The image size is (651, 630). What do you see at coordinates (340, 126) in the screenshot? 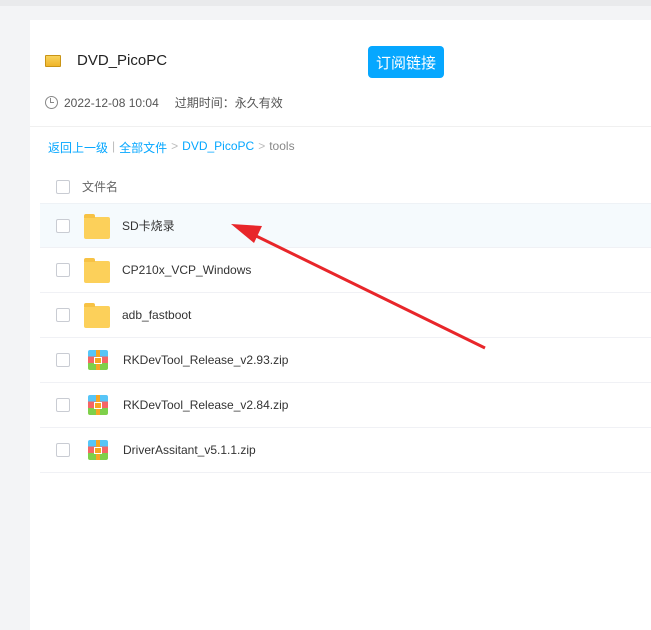
I see `divider` at bounding box center [340, 126].